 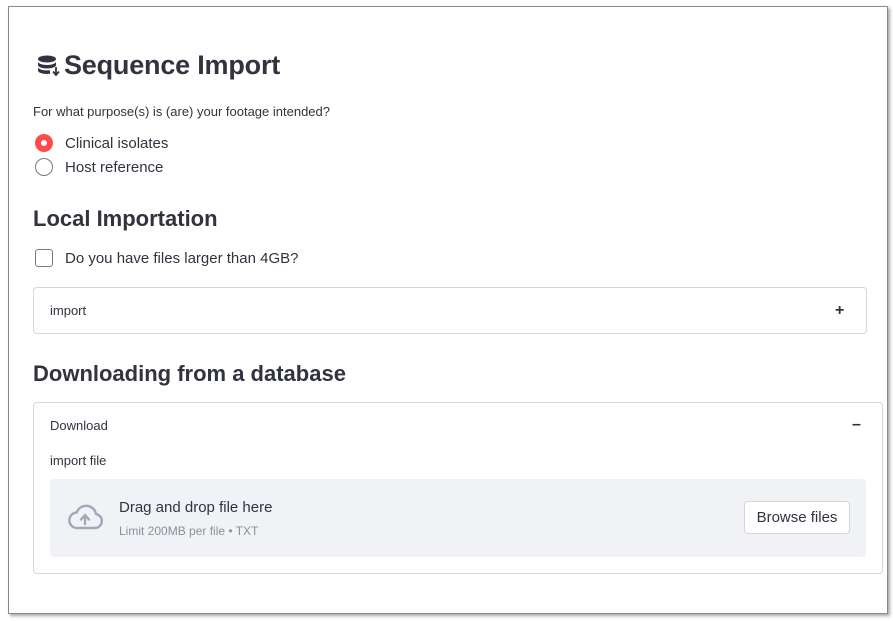 I want to click on radio-label: Host reference, so click(x=114, y=167).